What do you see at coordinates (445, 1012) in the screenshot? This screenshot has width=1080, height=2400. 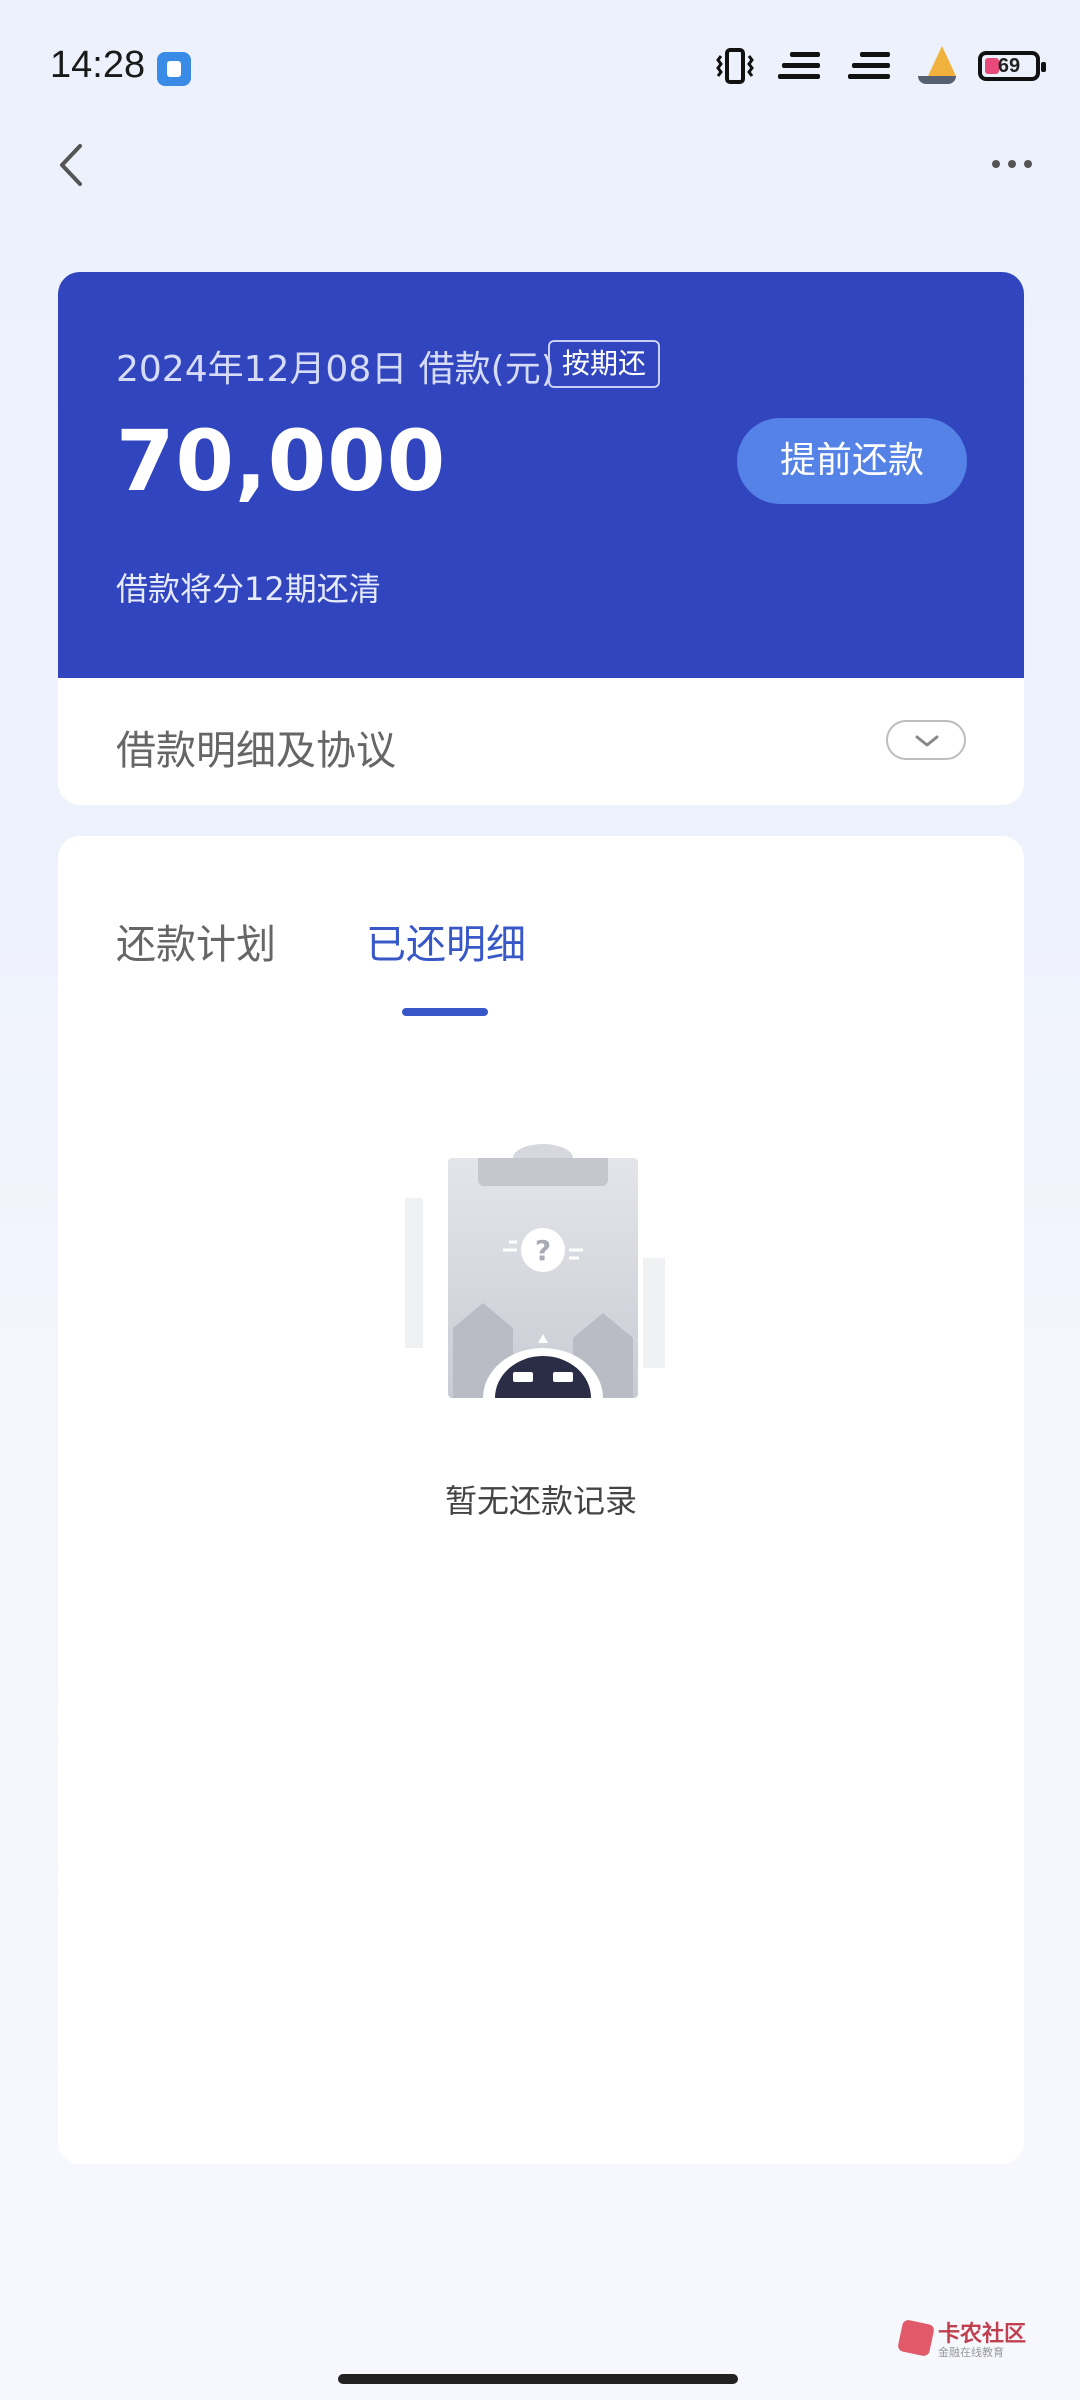 I see `active-tab-indicator` at bounding box center [445, 1012].